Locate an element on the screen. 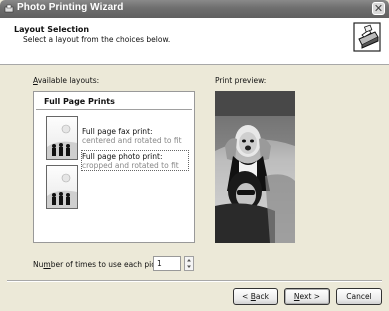 The height and width of the screenshot is (311, 389). printer-icon is located at coordinates (367, 37).